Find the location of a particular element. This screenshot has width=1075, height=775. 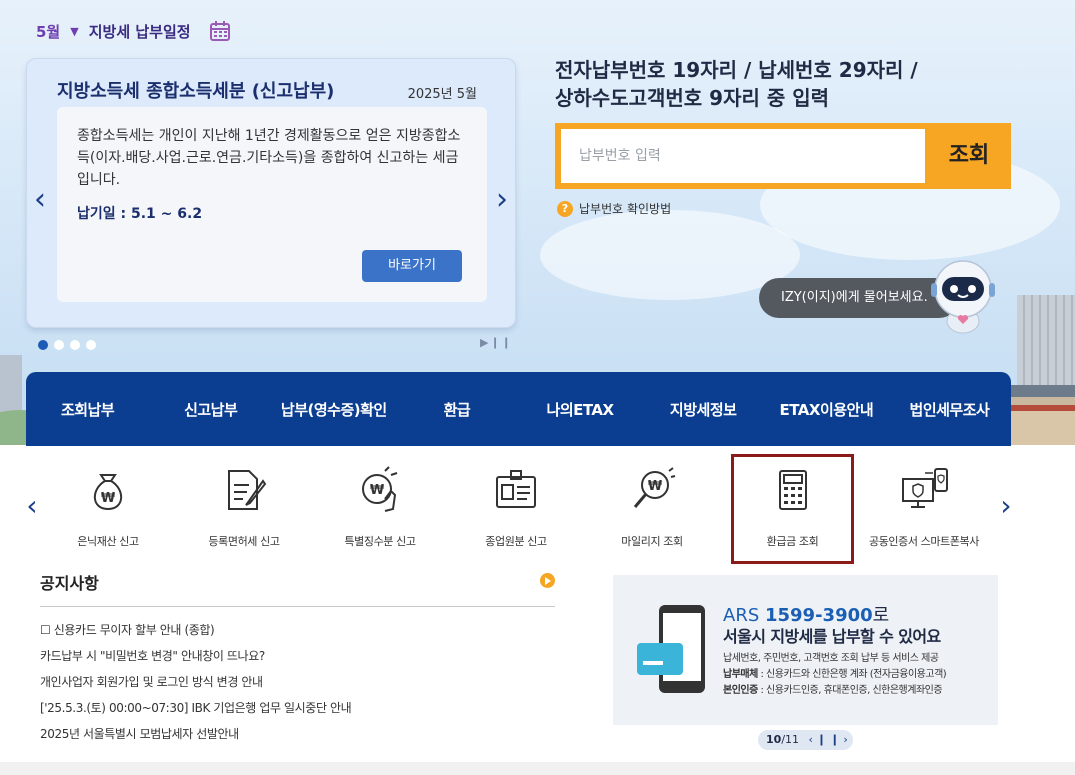

nav-item: 납부(영수증)확인 is located at coordinates (333, 409).